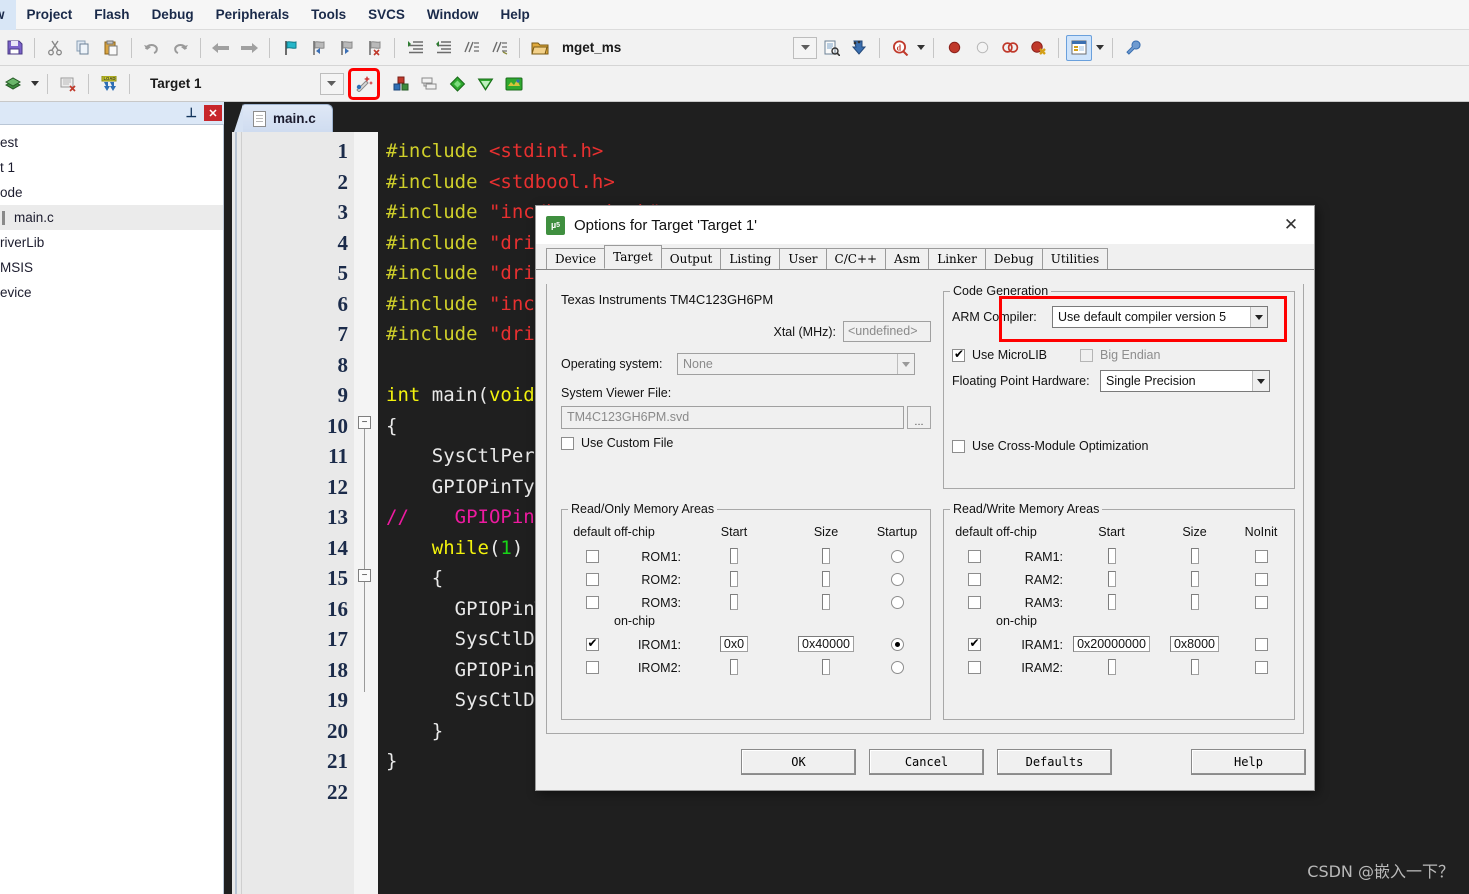 Image resolution: width=1469 pixels, height=894 pixels. Describe the element at coordinates (1133, 48) in the screenshot. I see `configure-icon` at that location.